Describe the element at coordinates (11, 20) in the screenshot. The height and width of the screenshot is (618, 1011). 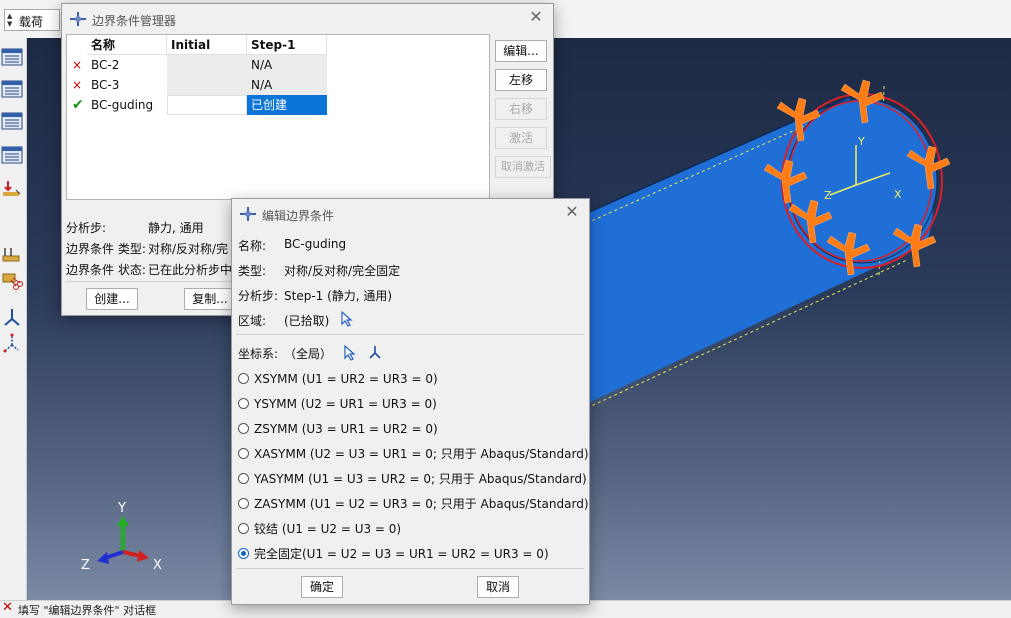
I see `spinner-arrows-icon: ▲ ▼` at that location.